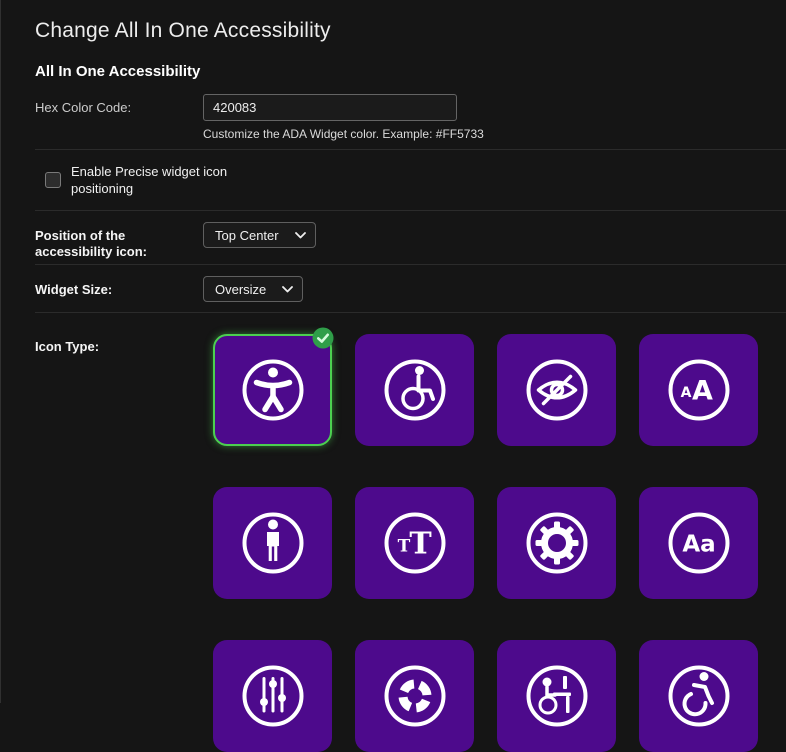  I want to click on workstation-person-icon, so click(556, 696).